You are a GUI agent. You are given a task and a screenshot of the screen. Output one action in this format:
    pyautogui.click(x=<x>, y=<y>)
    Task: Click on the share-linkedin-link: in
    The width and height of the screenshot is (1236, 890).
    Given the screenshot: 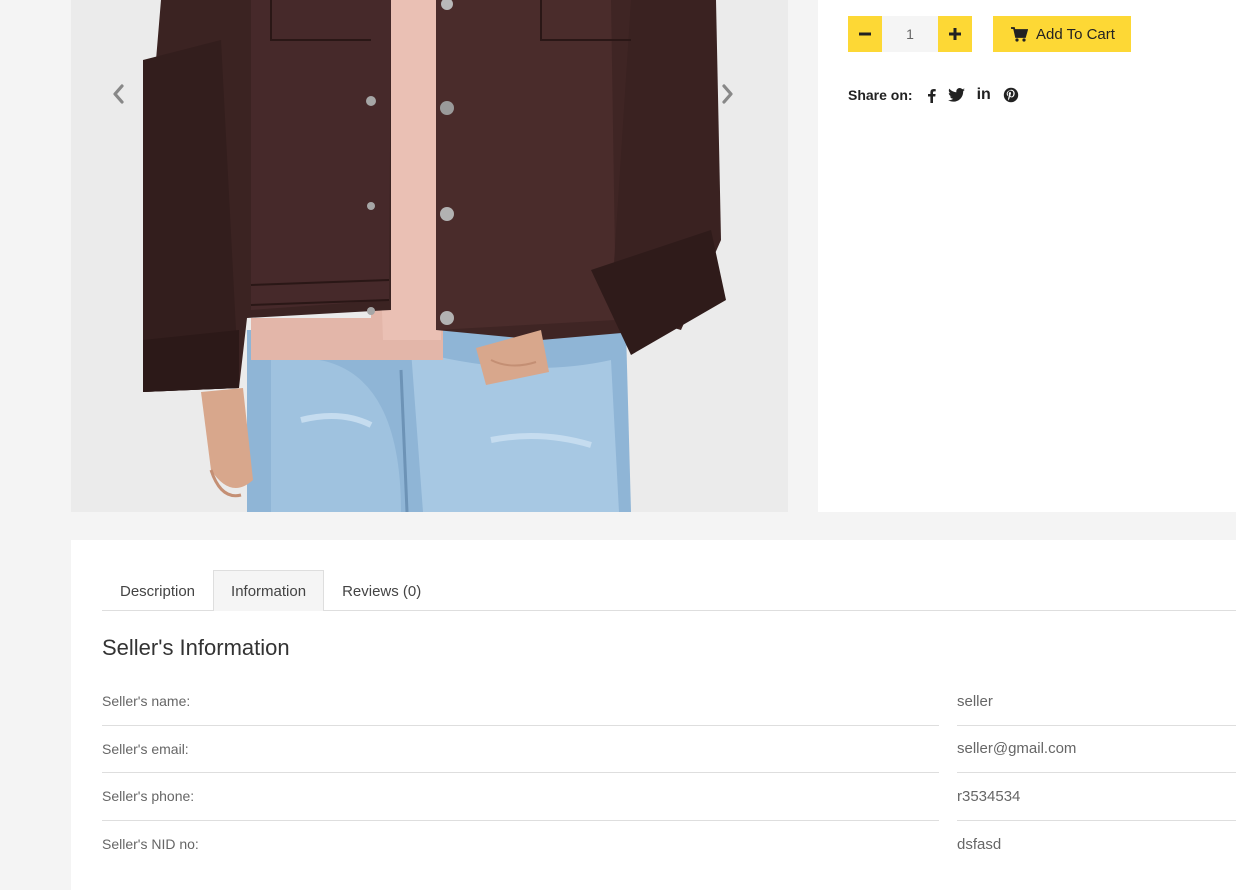 What is the action you would take?
    pyautogui.click(x=984, y=95)
    